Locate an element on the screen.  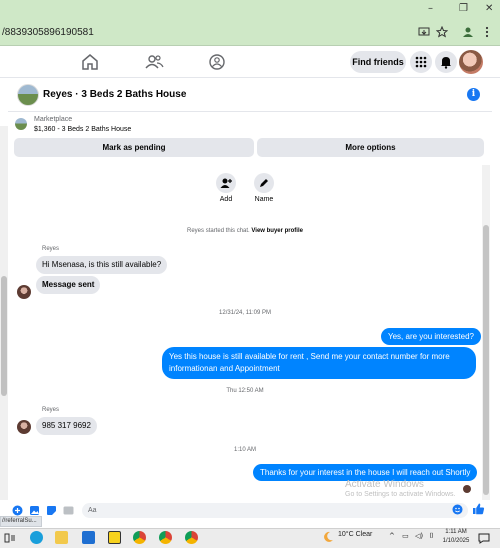
more-options-button: More options is located at coordinates (370, 147).